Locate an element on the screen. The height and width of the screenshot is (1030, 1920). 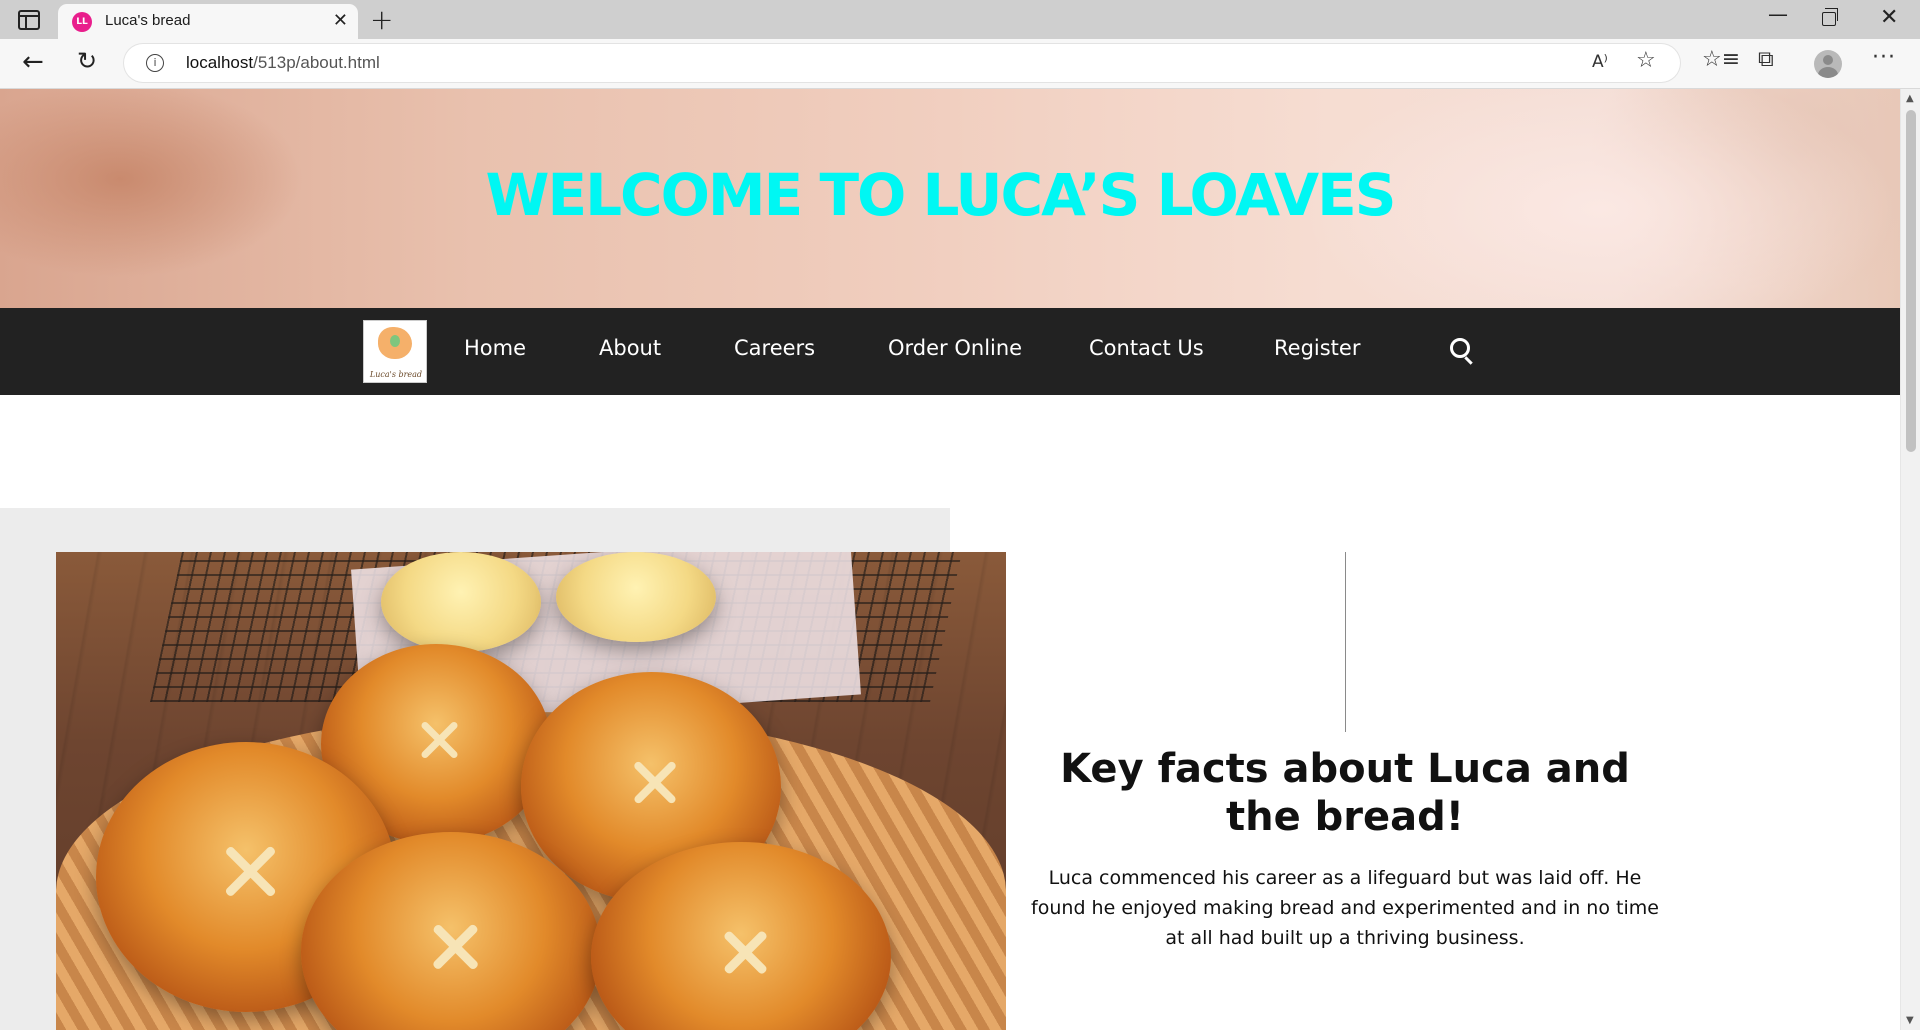
scroll-up-arrow-icon: ▲ is located at coordinates (1910, 98).